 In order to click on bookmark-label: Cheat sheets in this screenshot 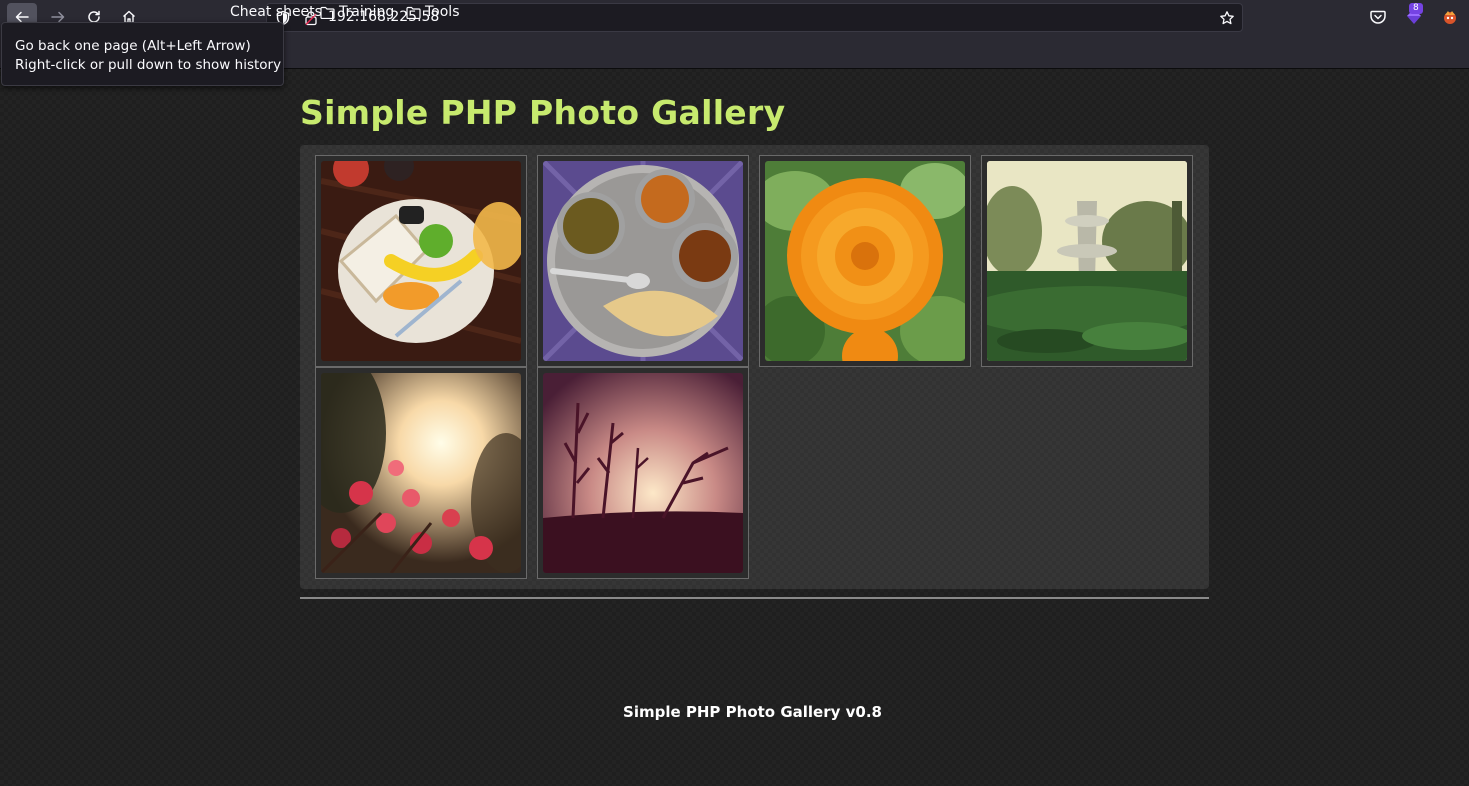, I will do `click(276, 12)`.